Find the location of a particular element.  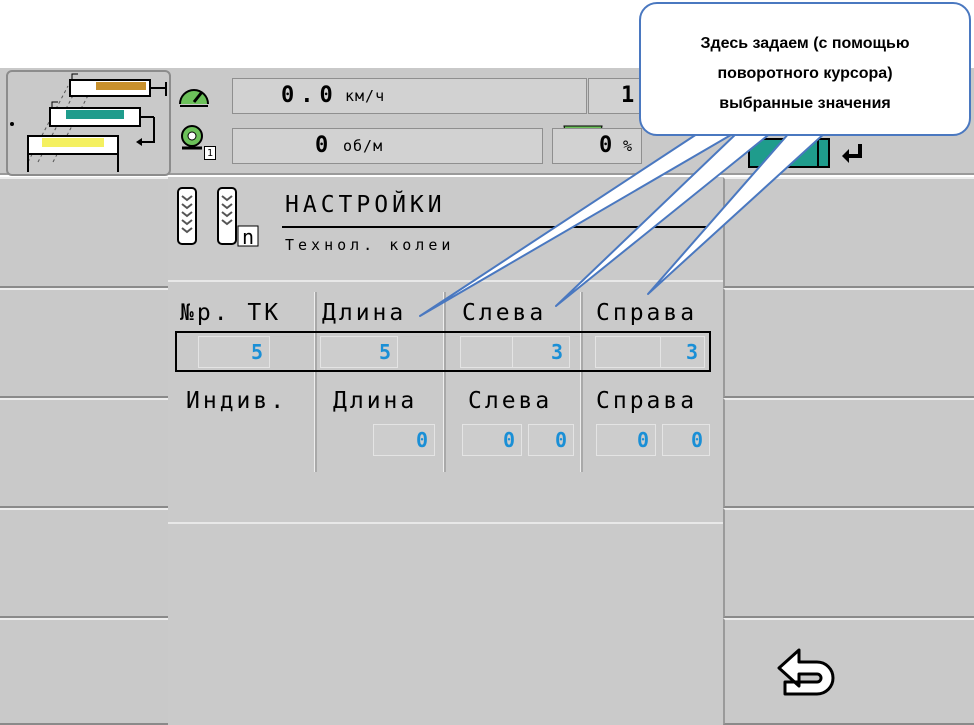

callout-line-1: Здесь задаем (с помощью is located at coordinates (805, 43).